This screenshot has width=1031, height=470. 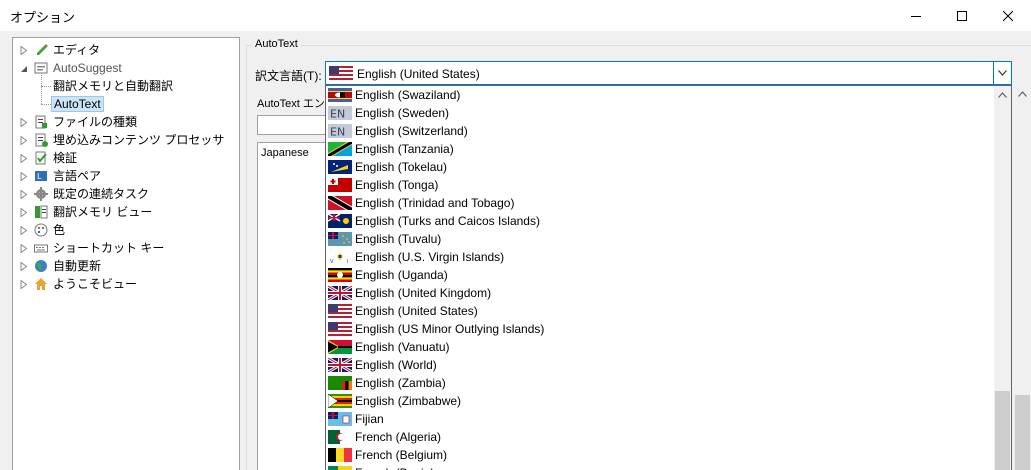 What do you see at coordinates (659, 383) in the screenshot?
I see `dropdown-item: English (Zambia)` at bounding box center [659, 383].